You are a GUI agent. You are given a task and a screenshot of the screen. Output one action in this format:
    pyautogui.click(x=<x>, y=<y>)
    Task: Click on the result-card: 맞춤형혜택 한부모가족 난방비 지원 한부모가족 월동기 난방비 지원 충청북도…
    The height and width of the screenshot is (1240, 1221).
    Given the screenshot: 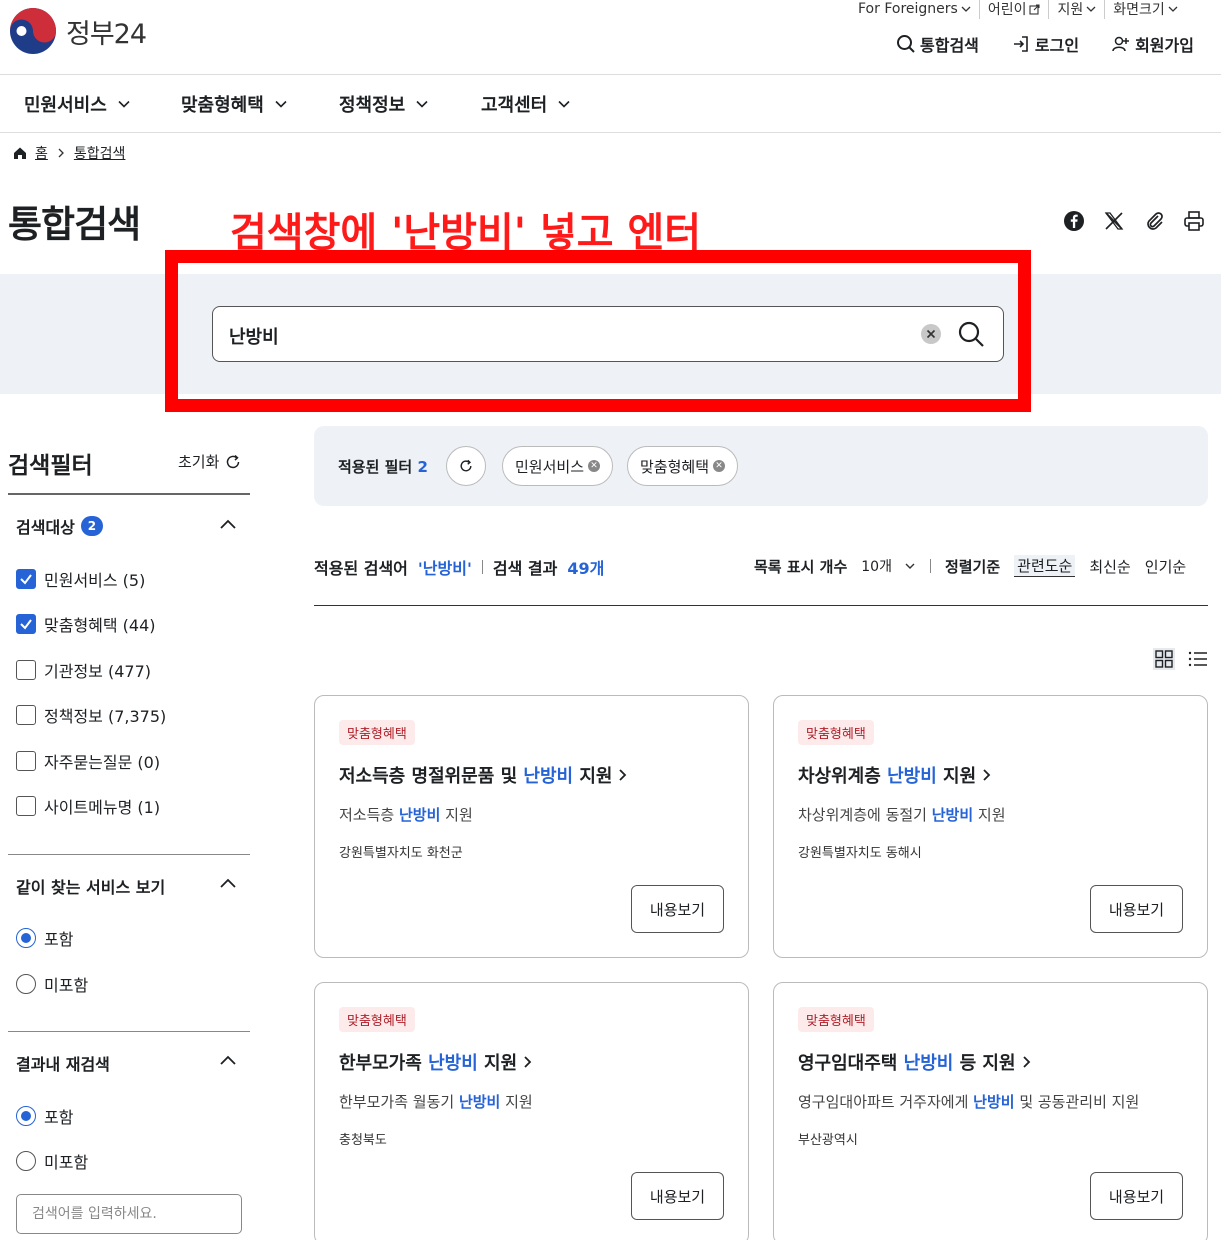 What is the action you would take?
    pyautogui.click(x=531, y=1111)
    